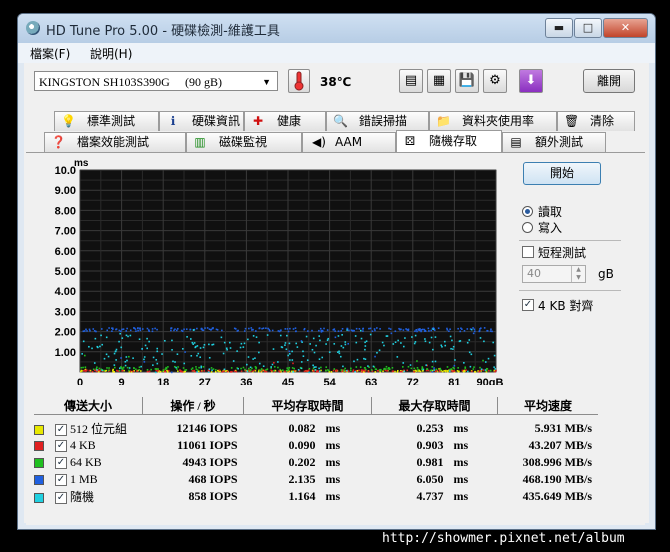  I want to click on tab-aam: ◀) AAM, so click(349, 142).